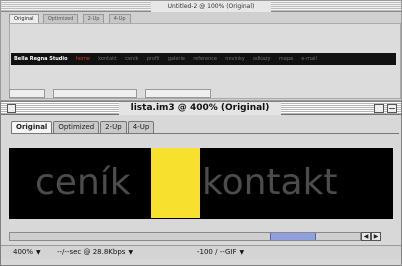  Describe the element at coordinates (32, 127) in the screenshot. I see `tab-original: Original` at that location.